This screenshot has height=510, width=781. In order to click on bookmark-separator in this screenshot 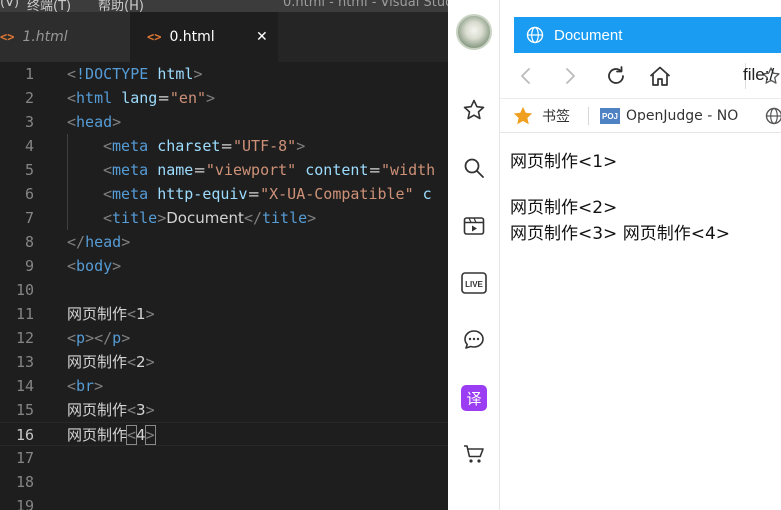, I will do `click(588, 116)`.